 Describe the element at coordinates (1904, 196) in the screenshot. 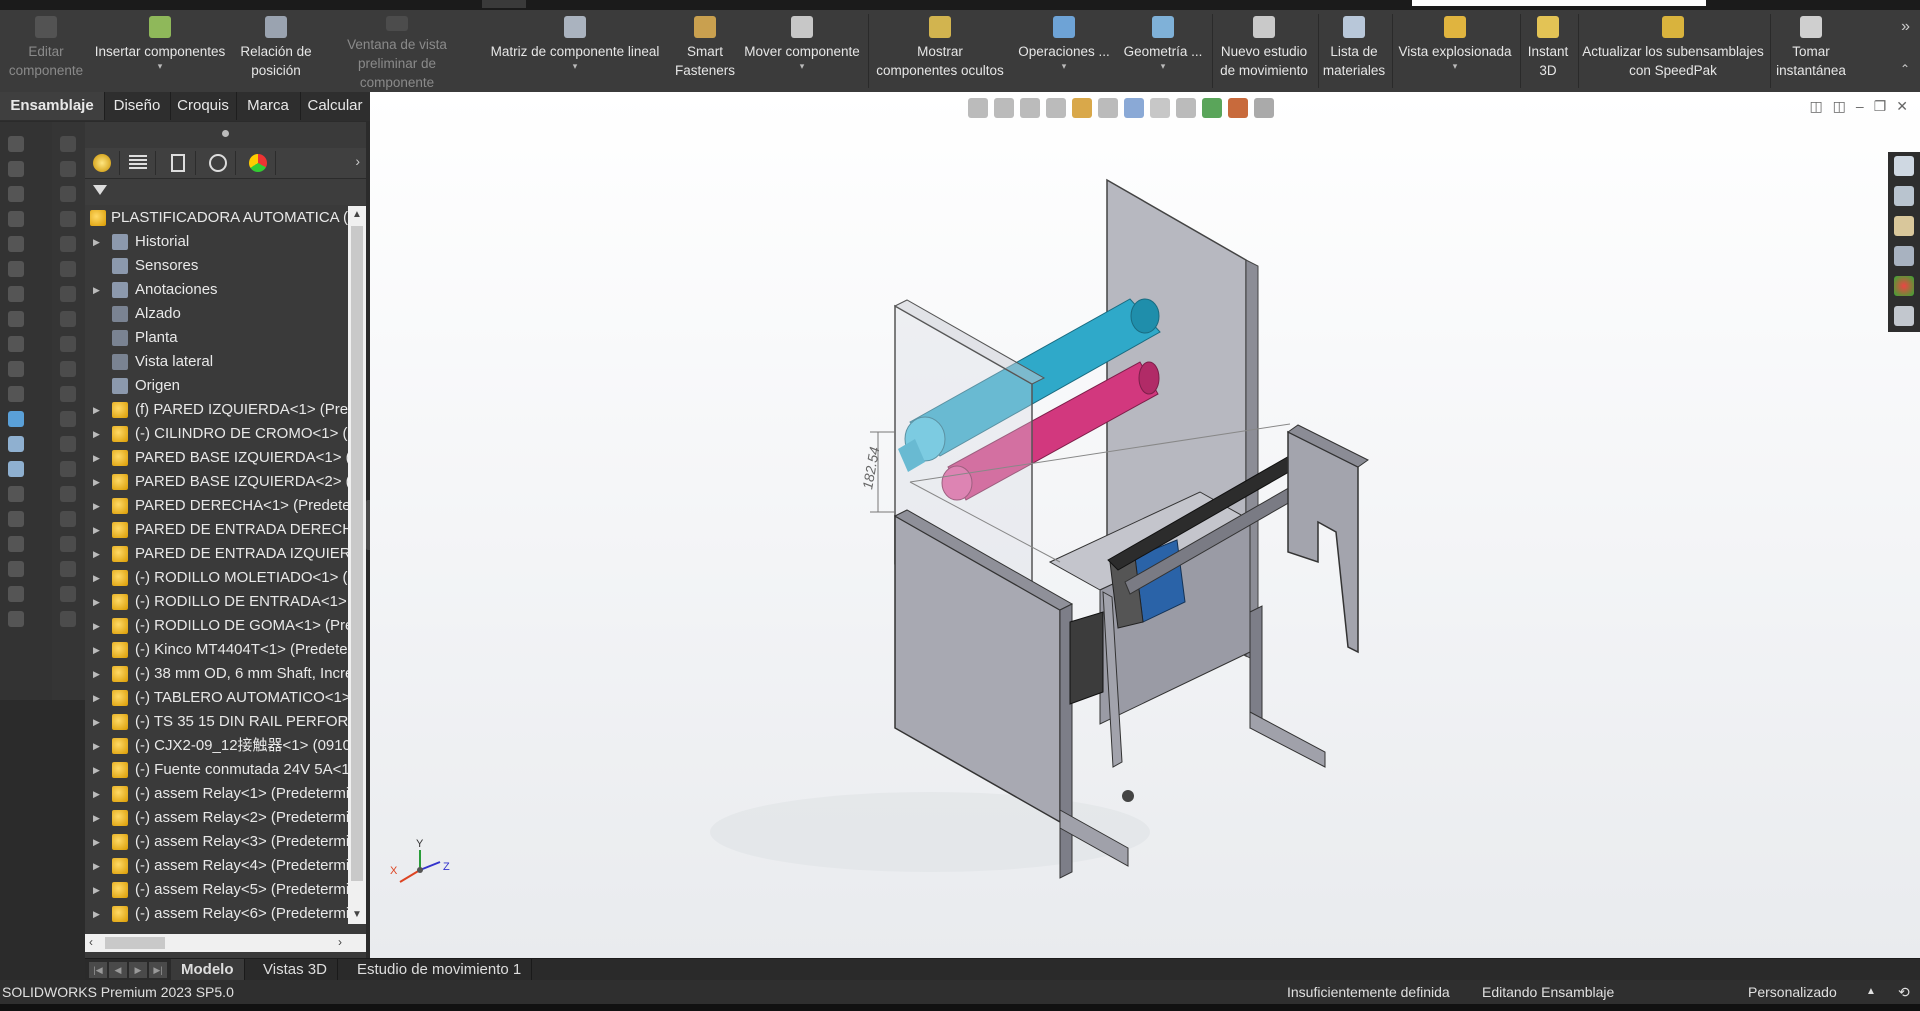

I see `resources-icon` at that location.